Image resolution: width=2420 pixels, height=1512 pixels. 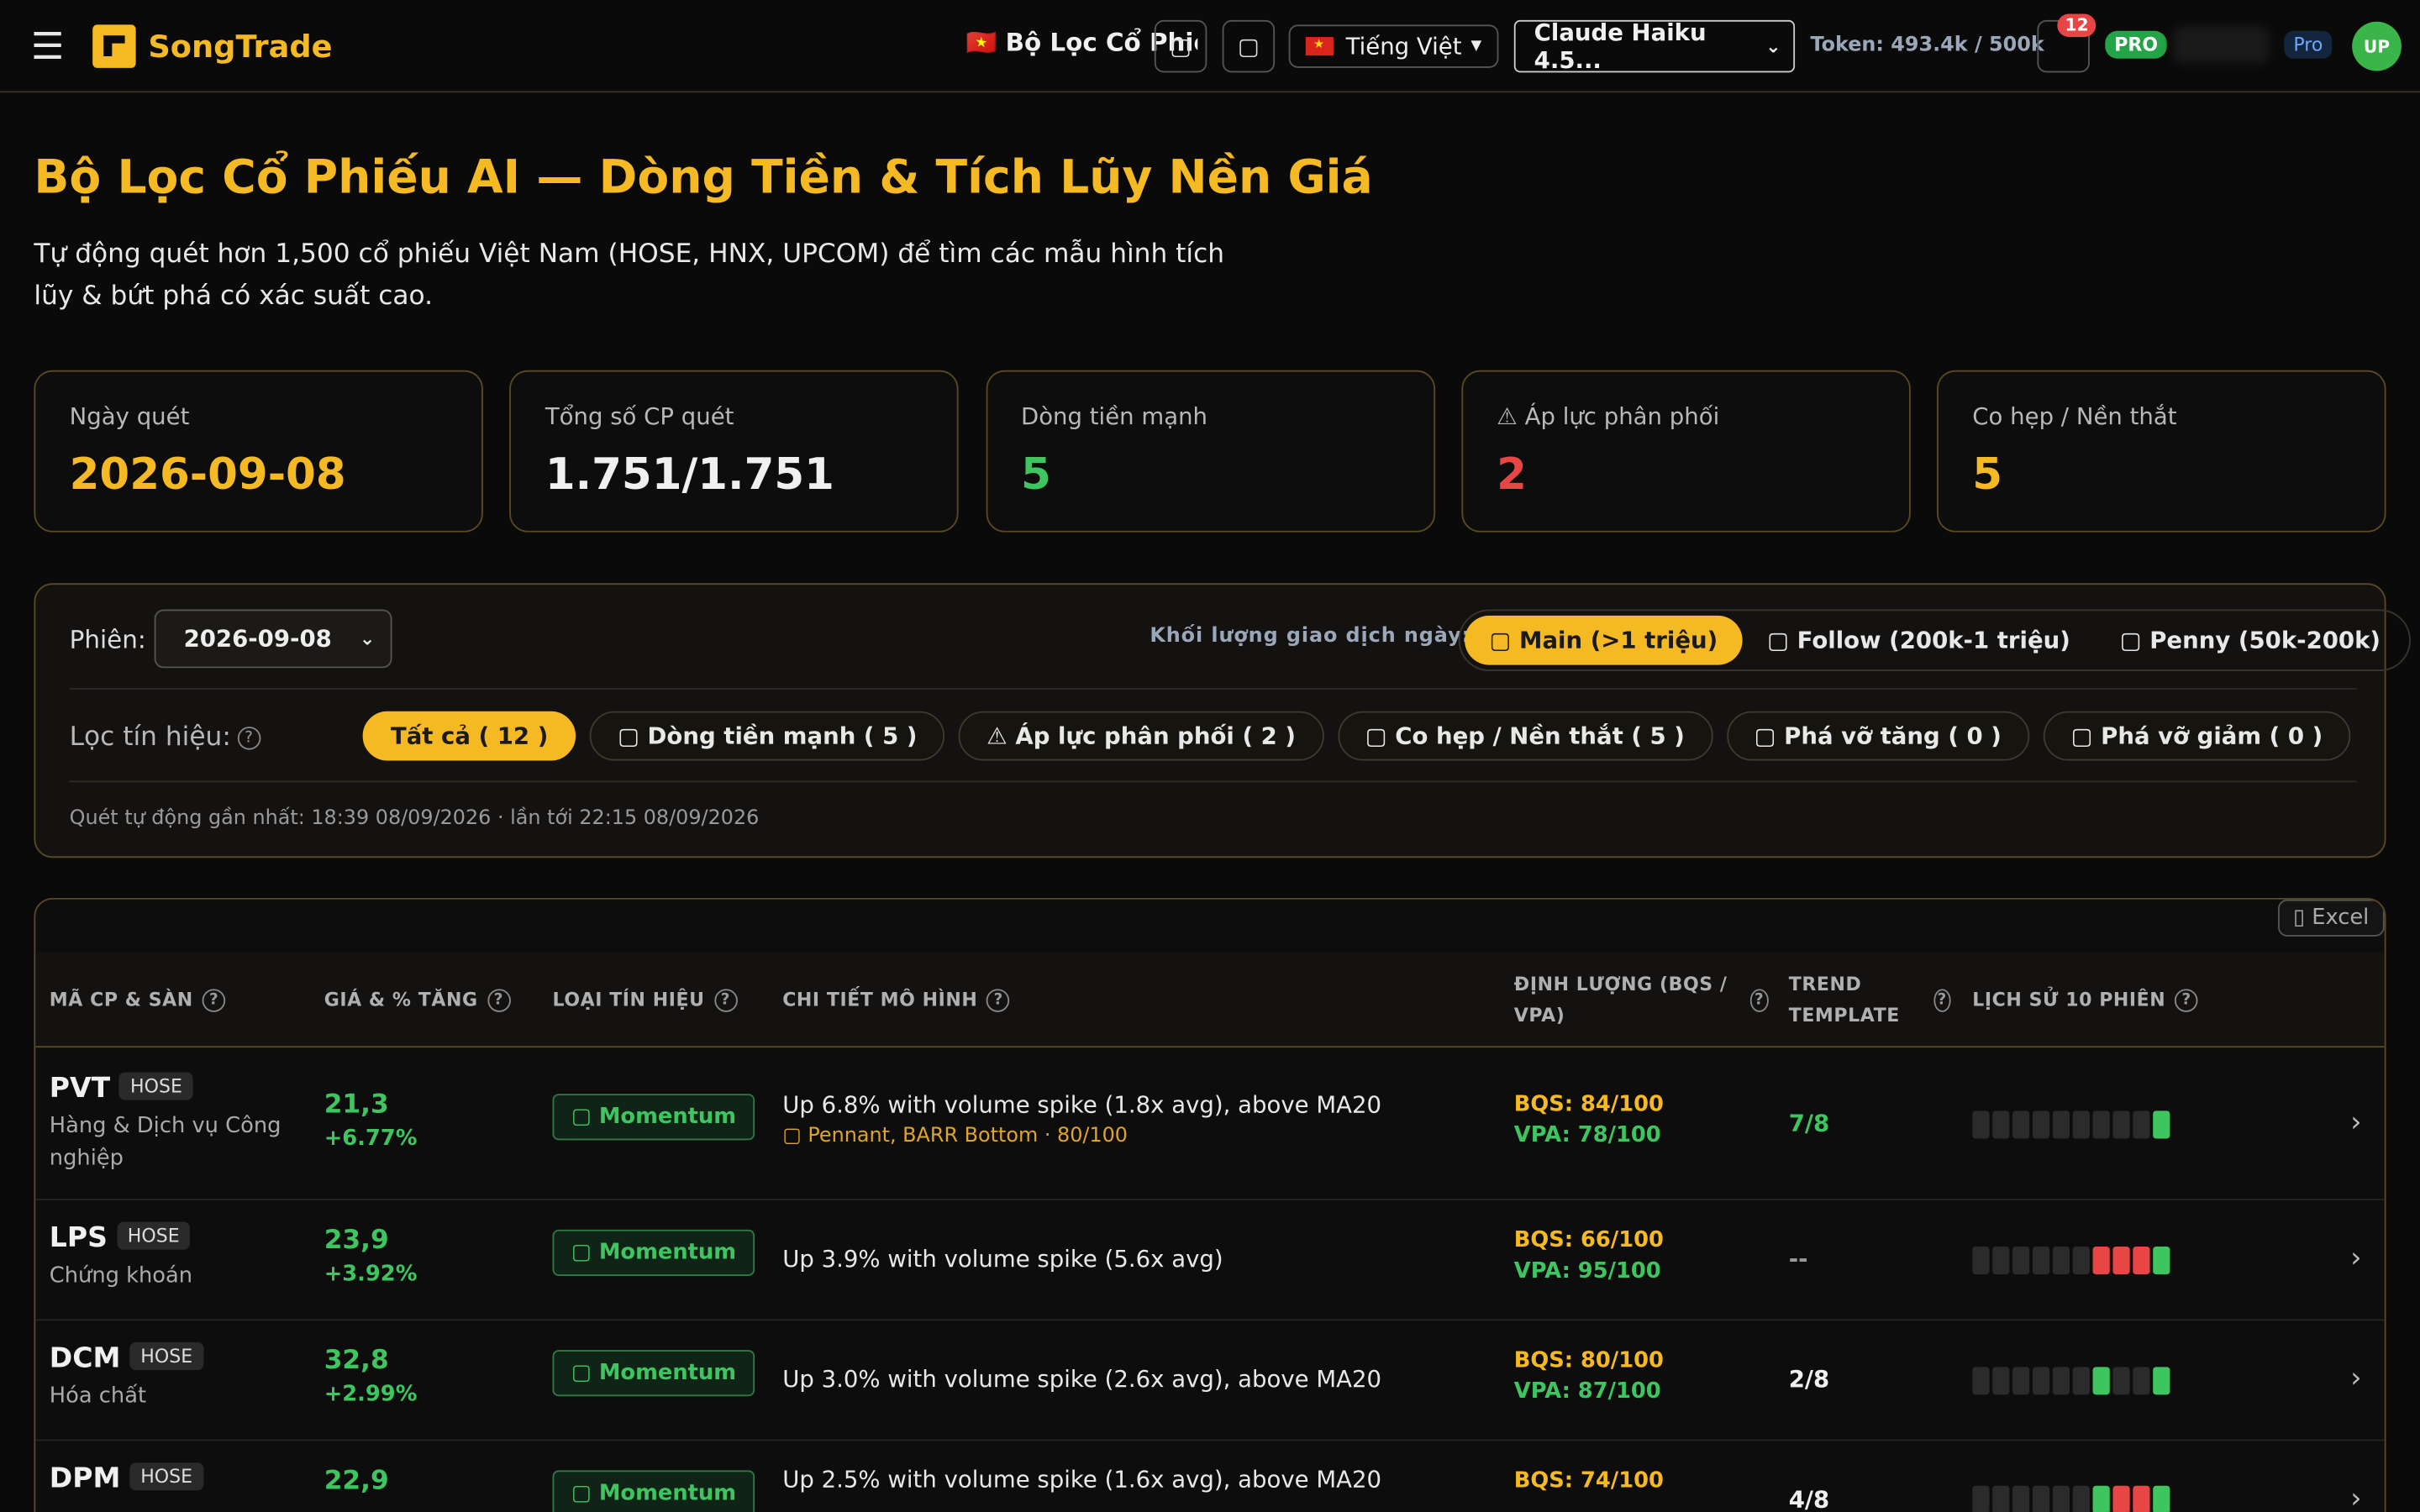 What do you see at coordinates (2126, 999) in the screenshot?
I see `column-header: LỊCH SỬ 10 PHIÊN?` at bounding box center [2126, 999].